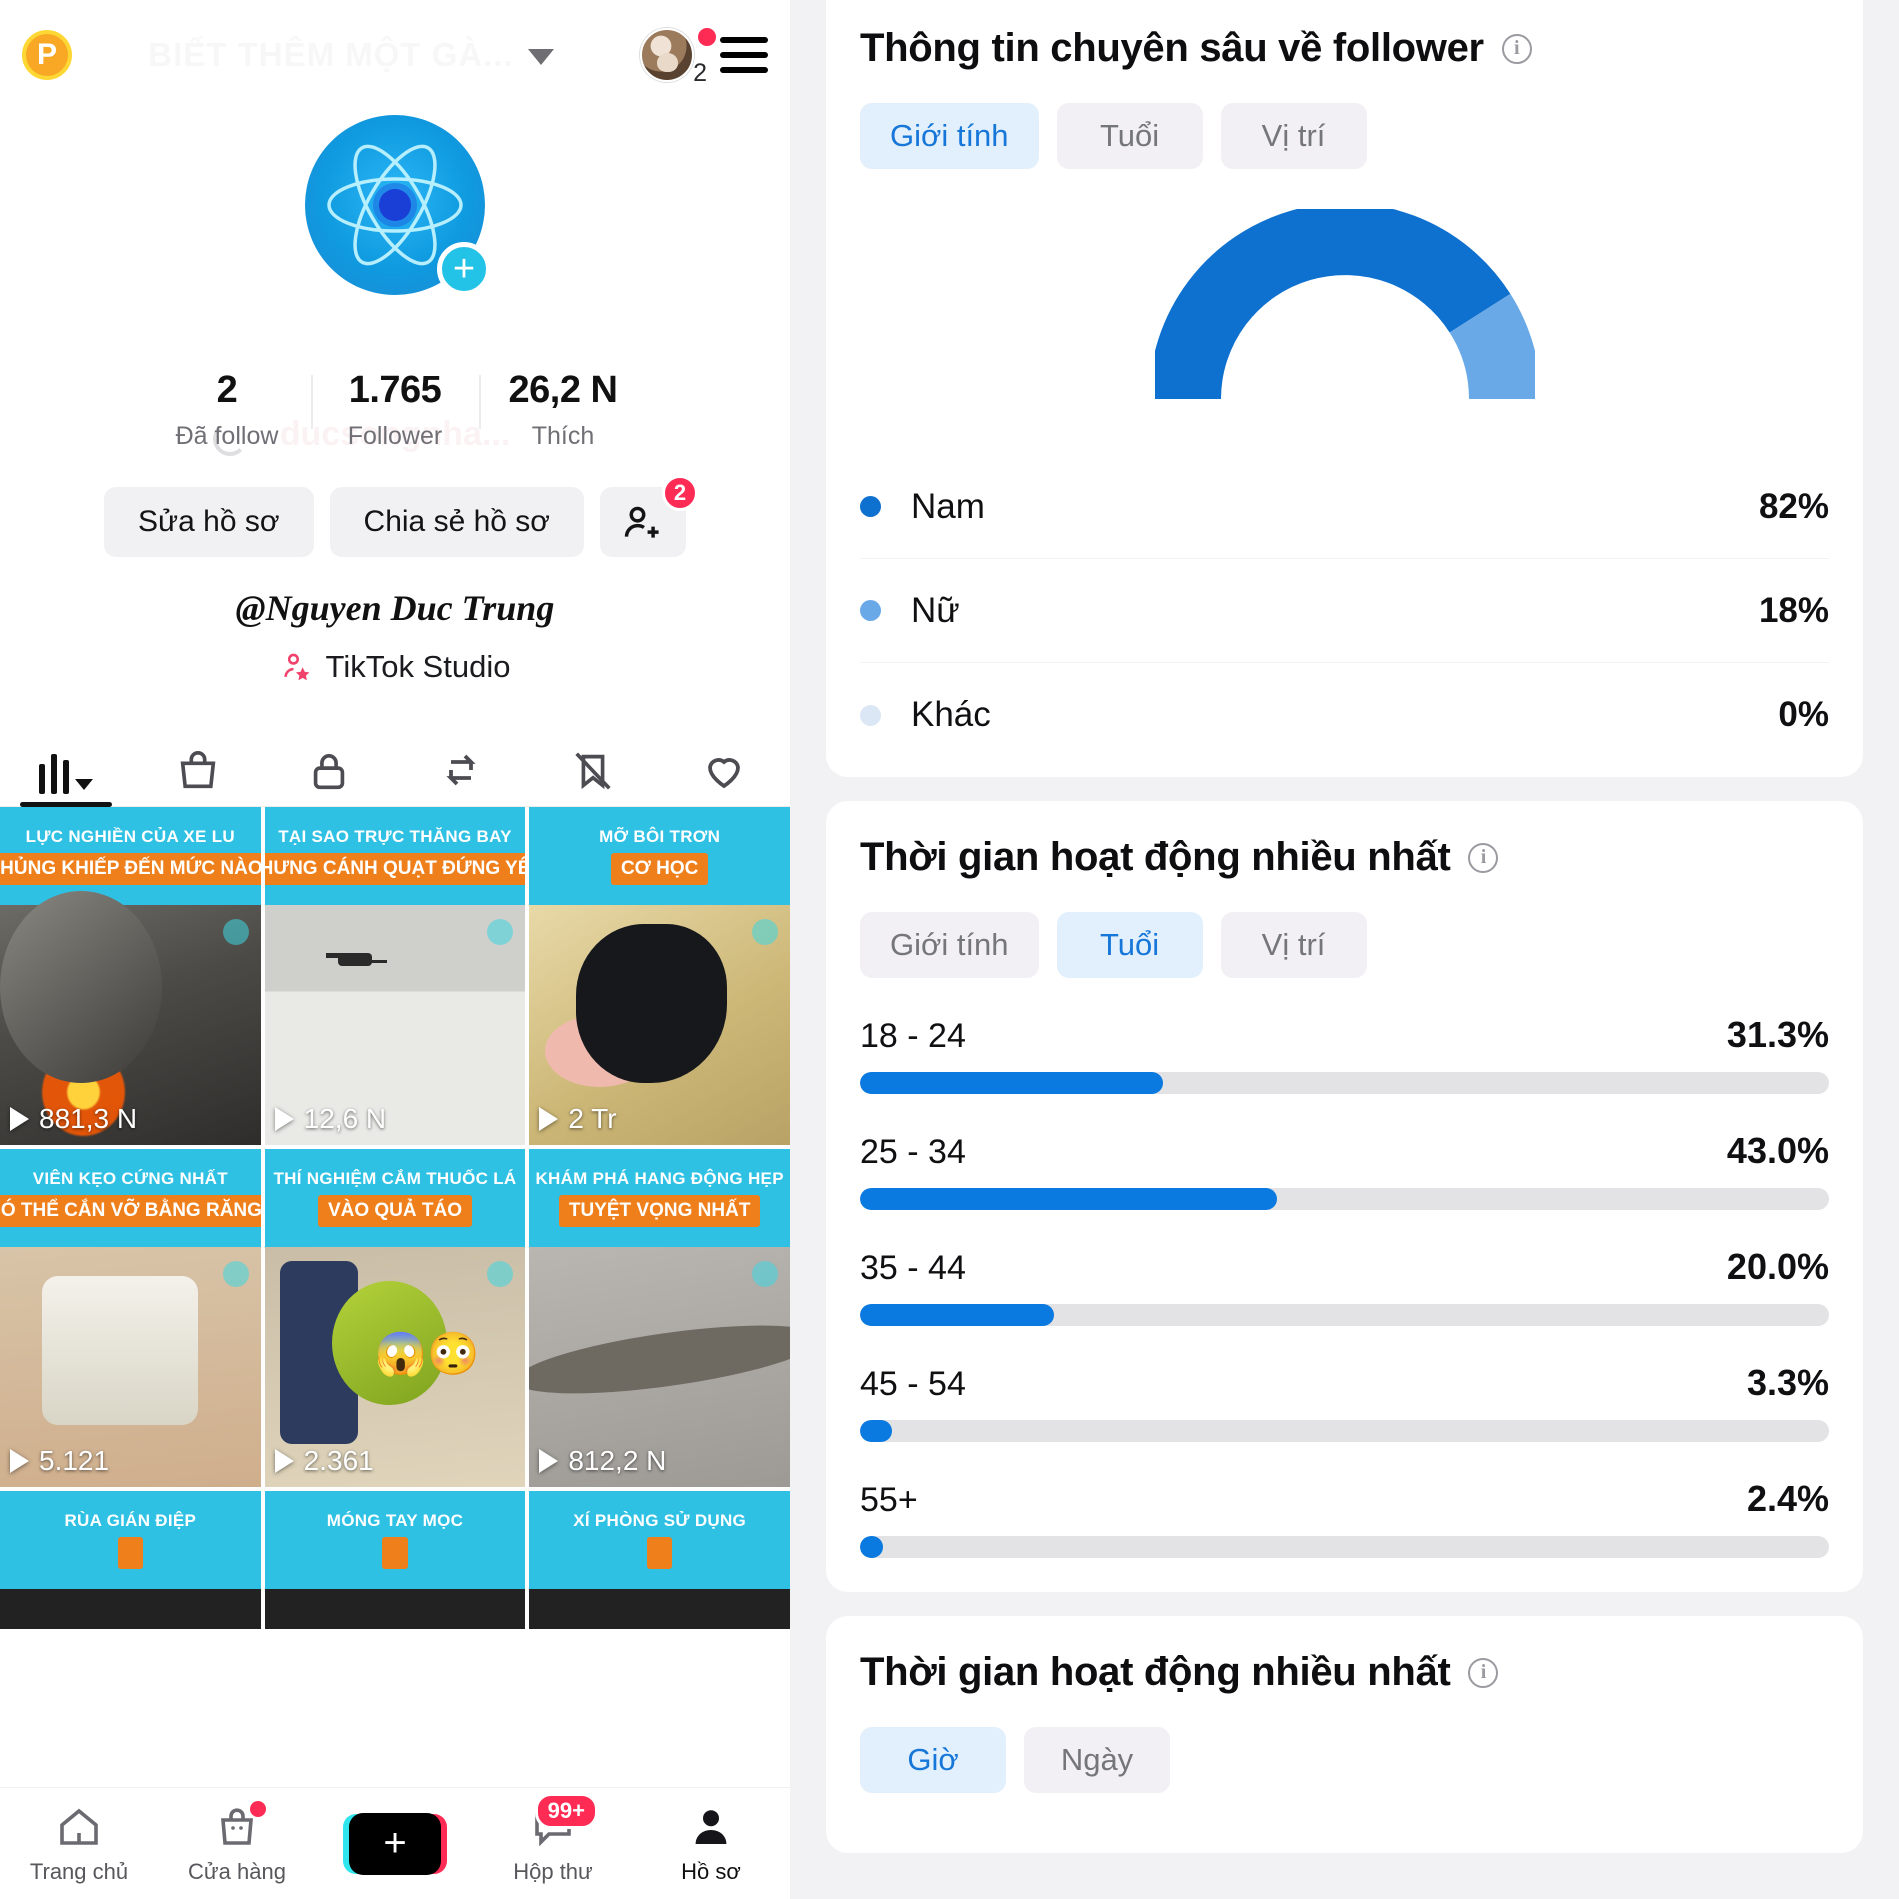  Describe the element at coordinates (933, 1760) in the screenshot. I see `tab-hour: Giờ` at that location.